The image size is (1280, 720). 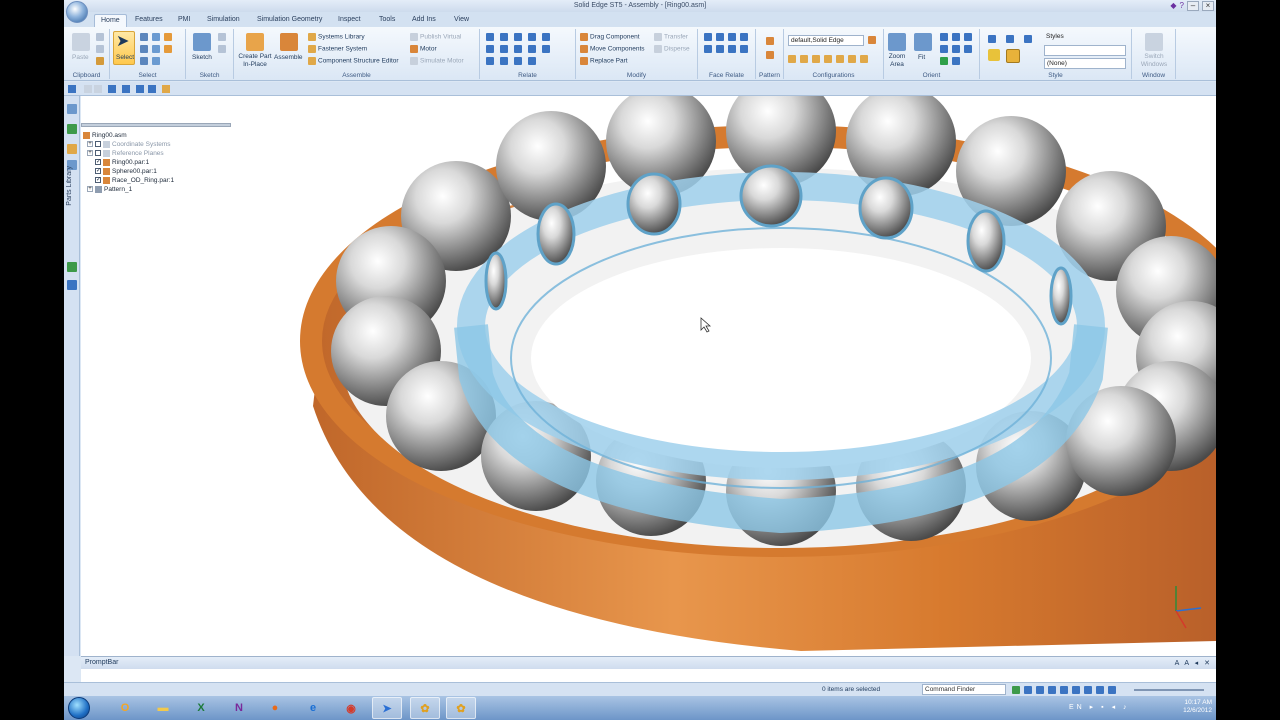 What do you see at coordinates (504, 61) in the screenshot?
I see `match-icon` at bounding box center [504, 61].